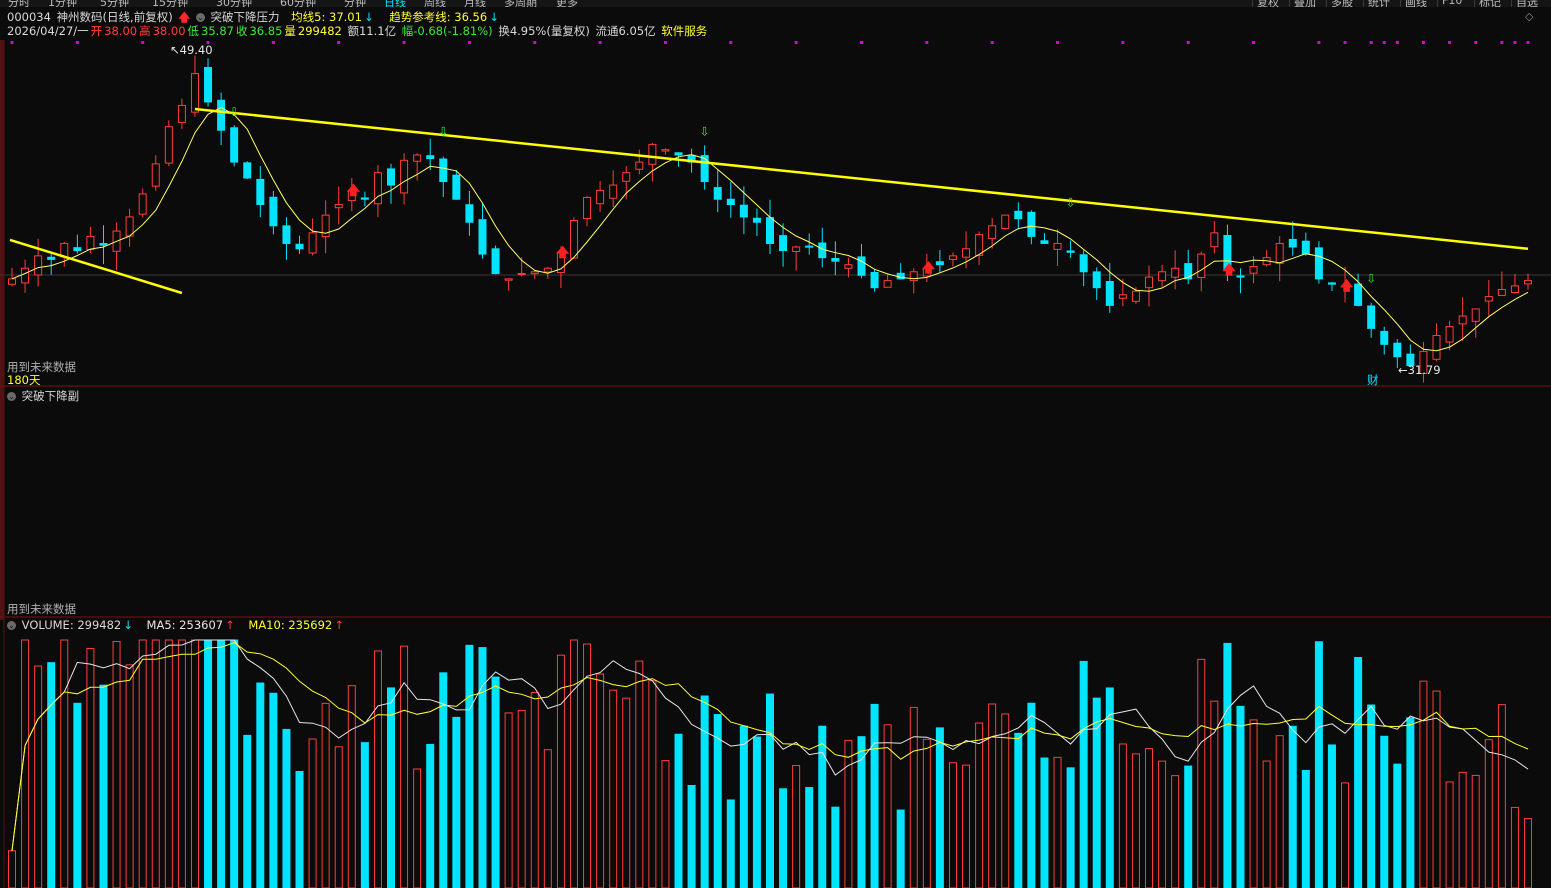 This screenshot has width=1551, height=888. Describe the element at coordinates (567, 3) in the screenshot. I see `period-tab-11: 更多` at that location.